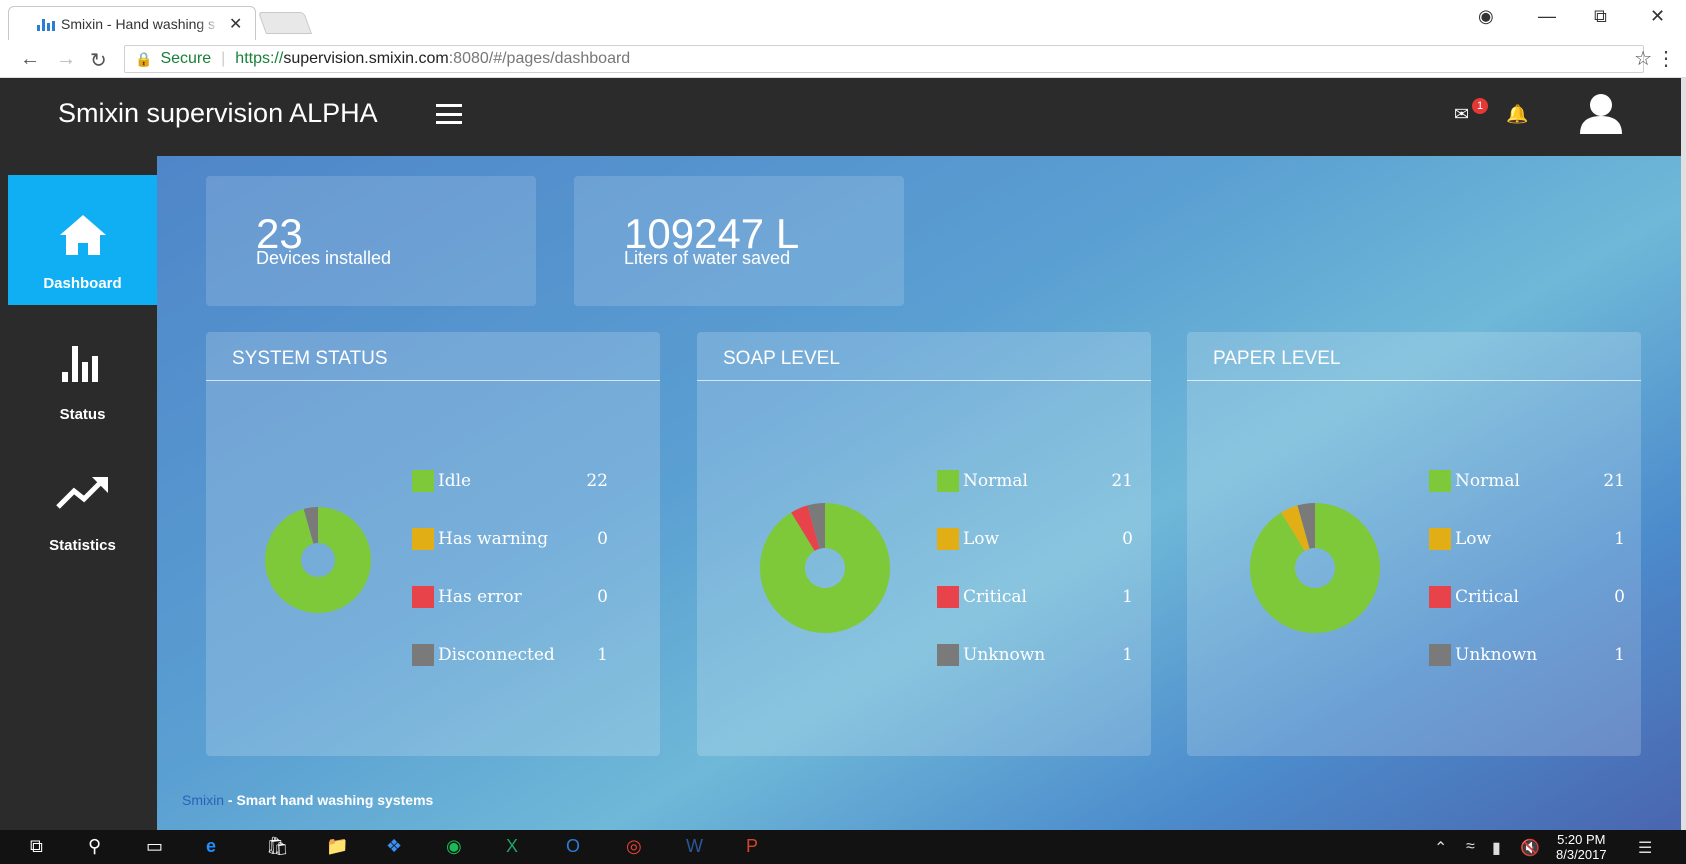  What do you see at coordinates (277, 846) in the screenshot?
I see `store-icon: 🛍` at bounding box center [277, 846].